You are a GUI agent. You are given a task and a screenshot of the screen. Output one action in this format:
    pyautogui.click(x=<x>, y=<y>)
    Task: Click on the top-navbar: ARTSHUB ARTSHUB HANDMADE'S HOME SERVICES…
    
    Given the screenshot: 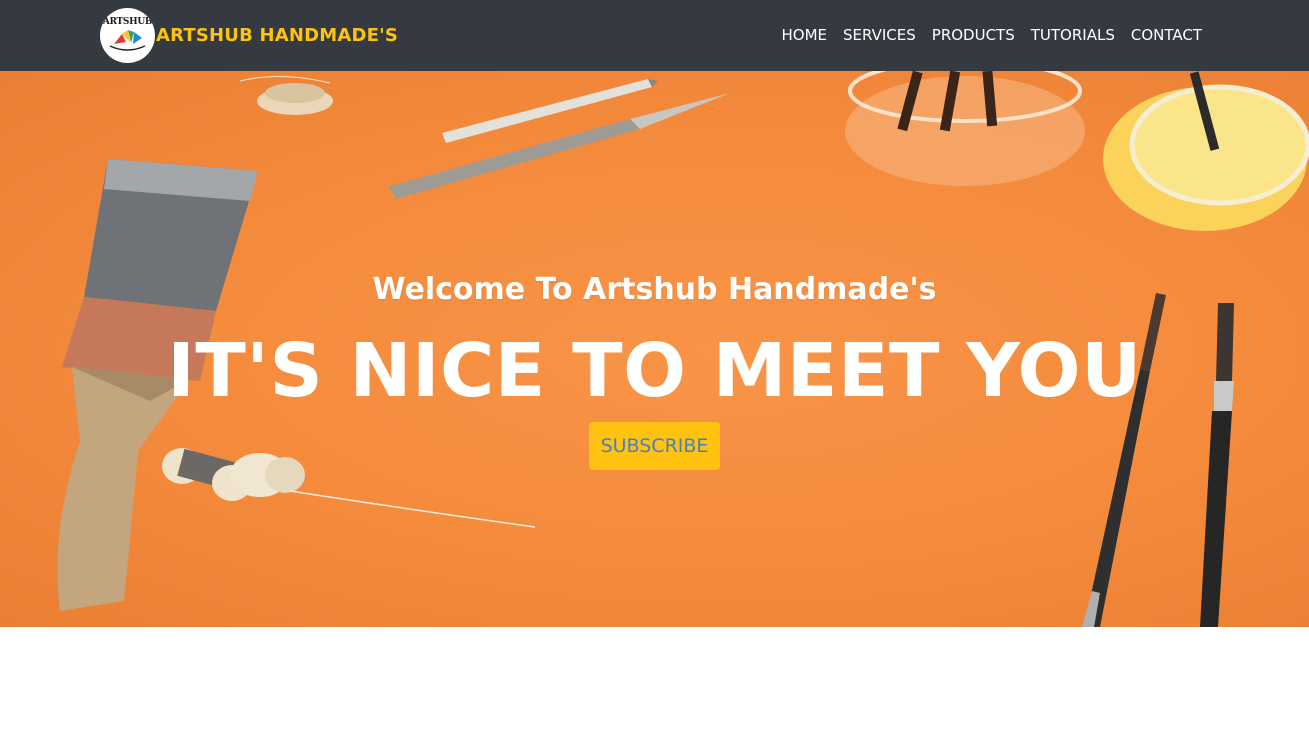 What is the action you would take?
    pyautogui.click(x=654, y=35)
    